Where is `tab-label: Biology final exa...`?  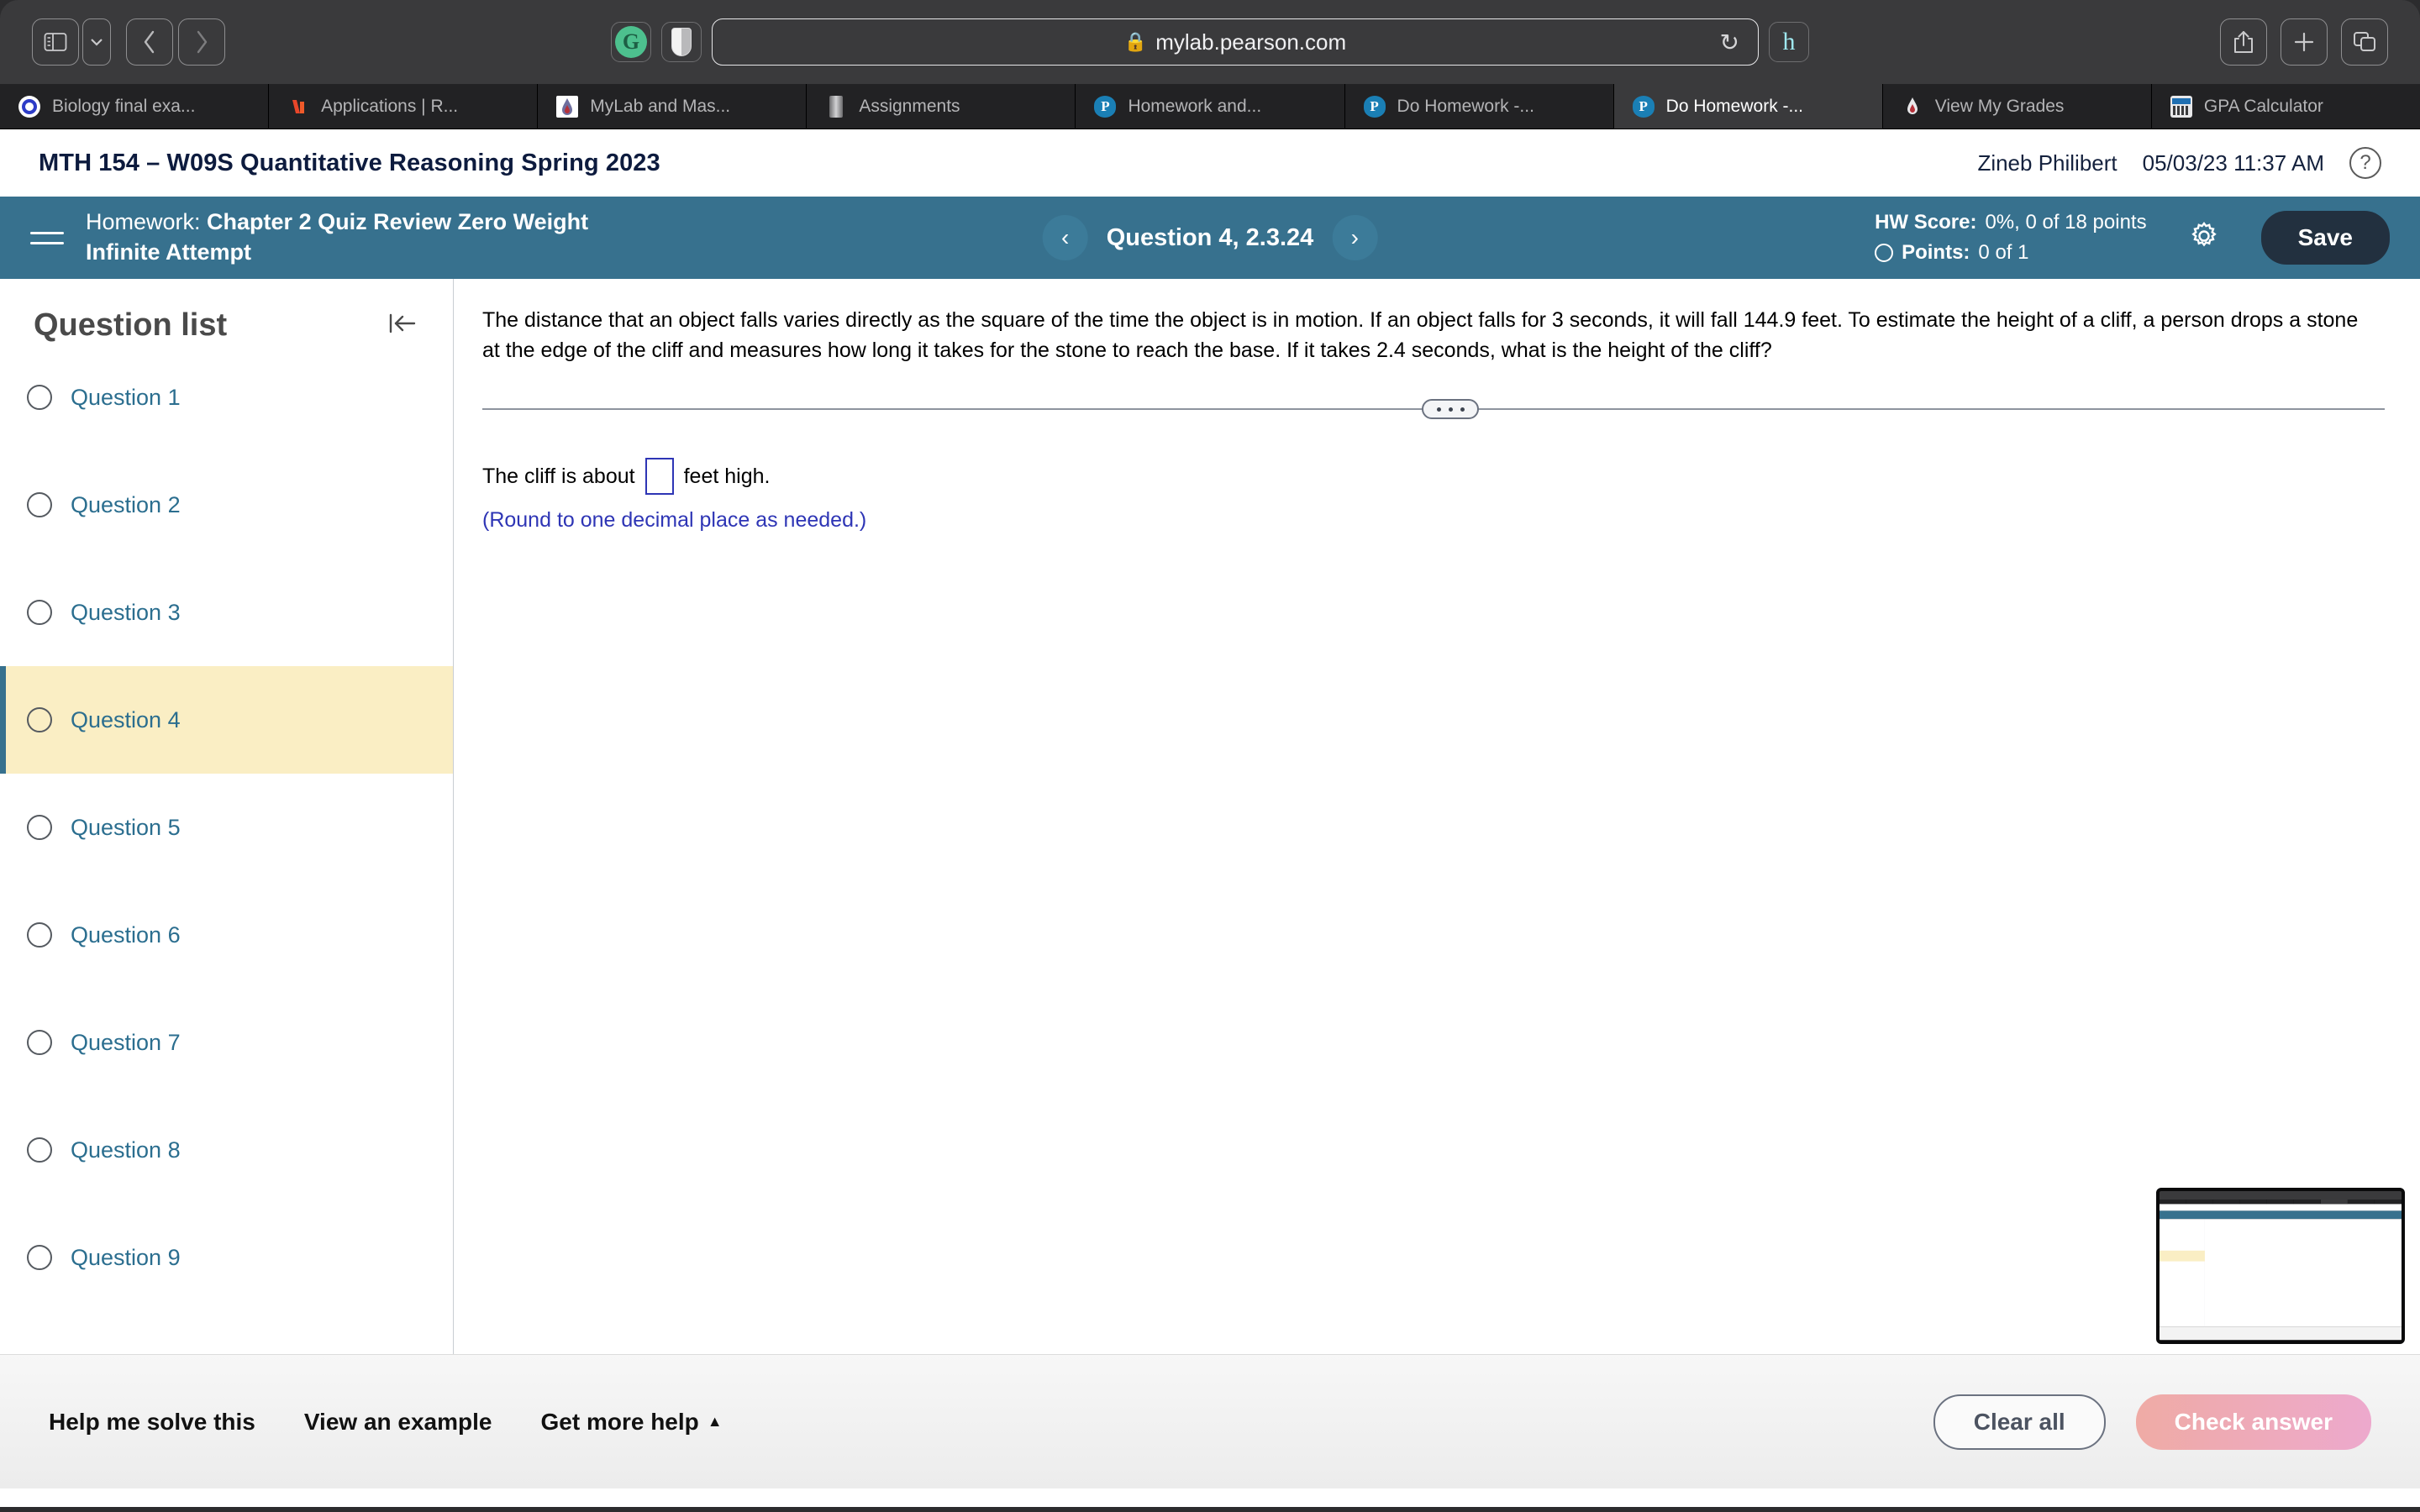
tab-label: Biology final exa... is located at coordinates (124, 106).